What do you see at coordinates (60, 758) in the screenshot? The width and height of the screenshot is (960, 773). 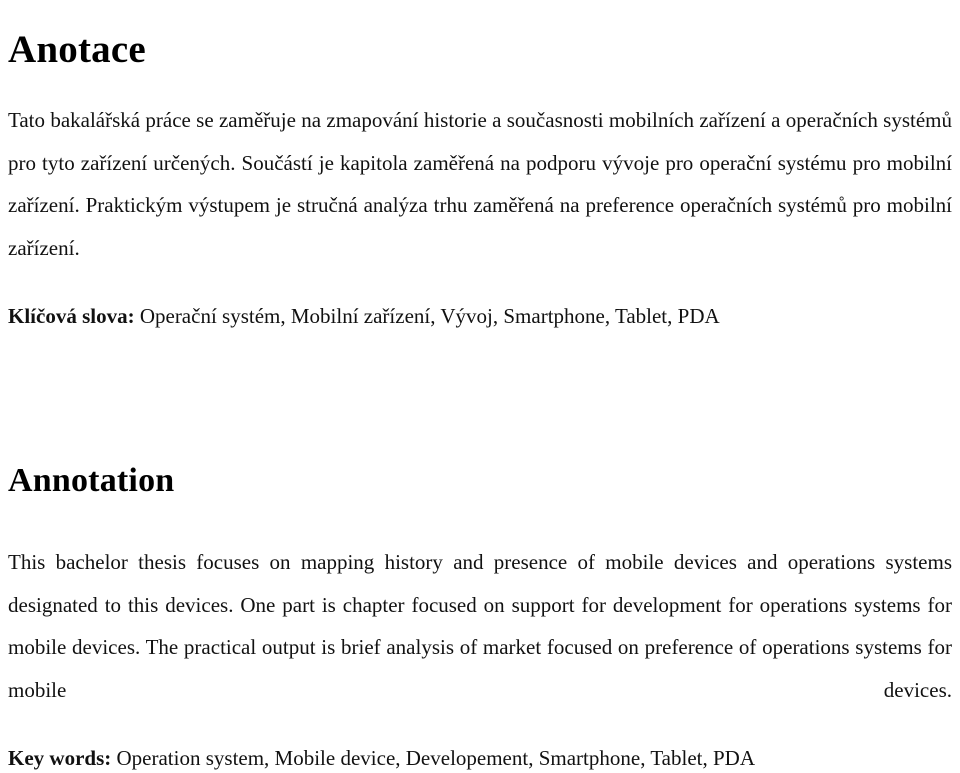 I see `english-keywords-label: Key words:` at bounding box center [60, 758].